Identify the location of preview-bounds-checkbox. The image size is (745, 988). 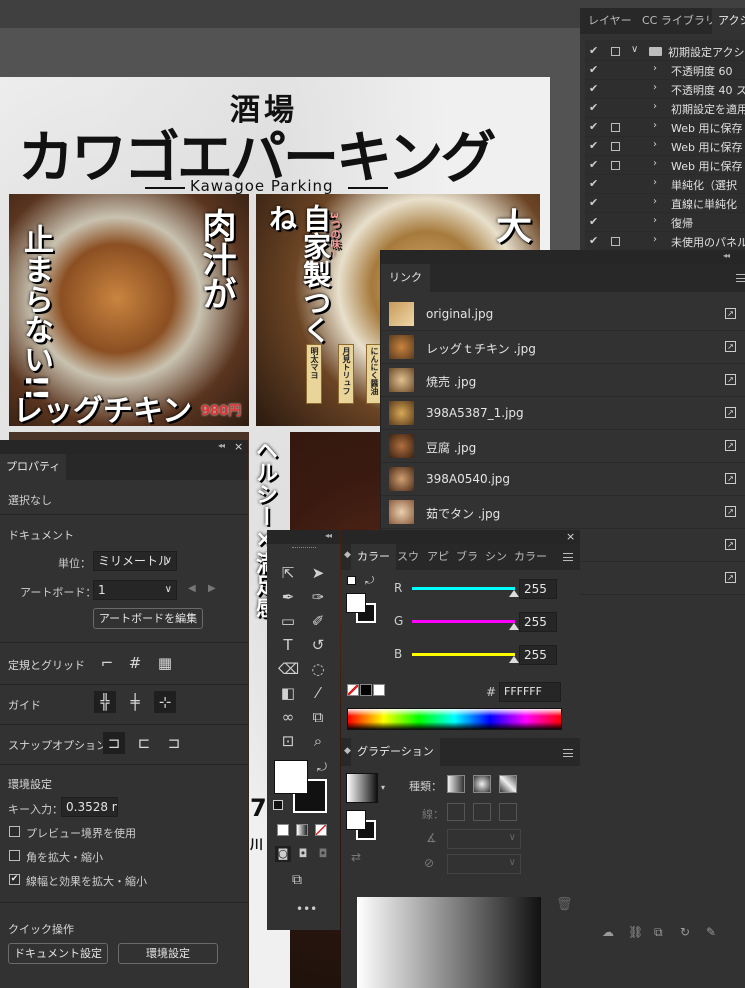
(14, 831).